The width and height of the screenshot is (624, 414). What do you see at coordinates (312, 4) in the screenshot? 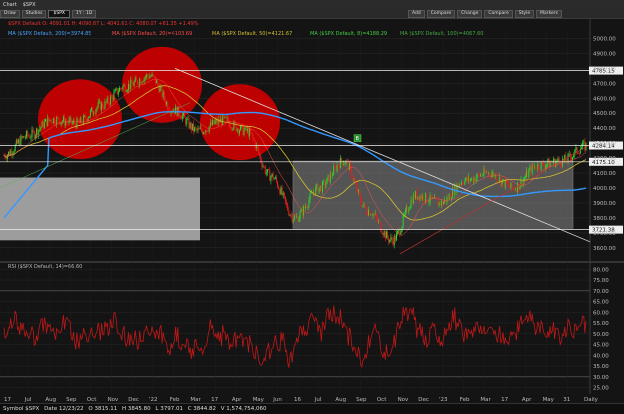
I see `window-tab-bar: Chart $SPX` at bounding box center [312, 4].